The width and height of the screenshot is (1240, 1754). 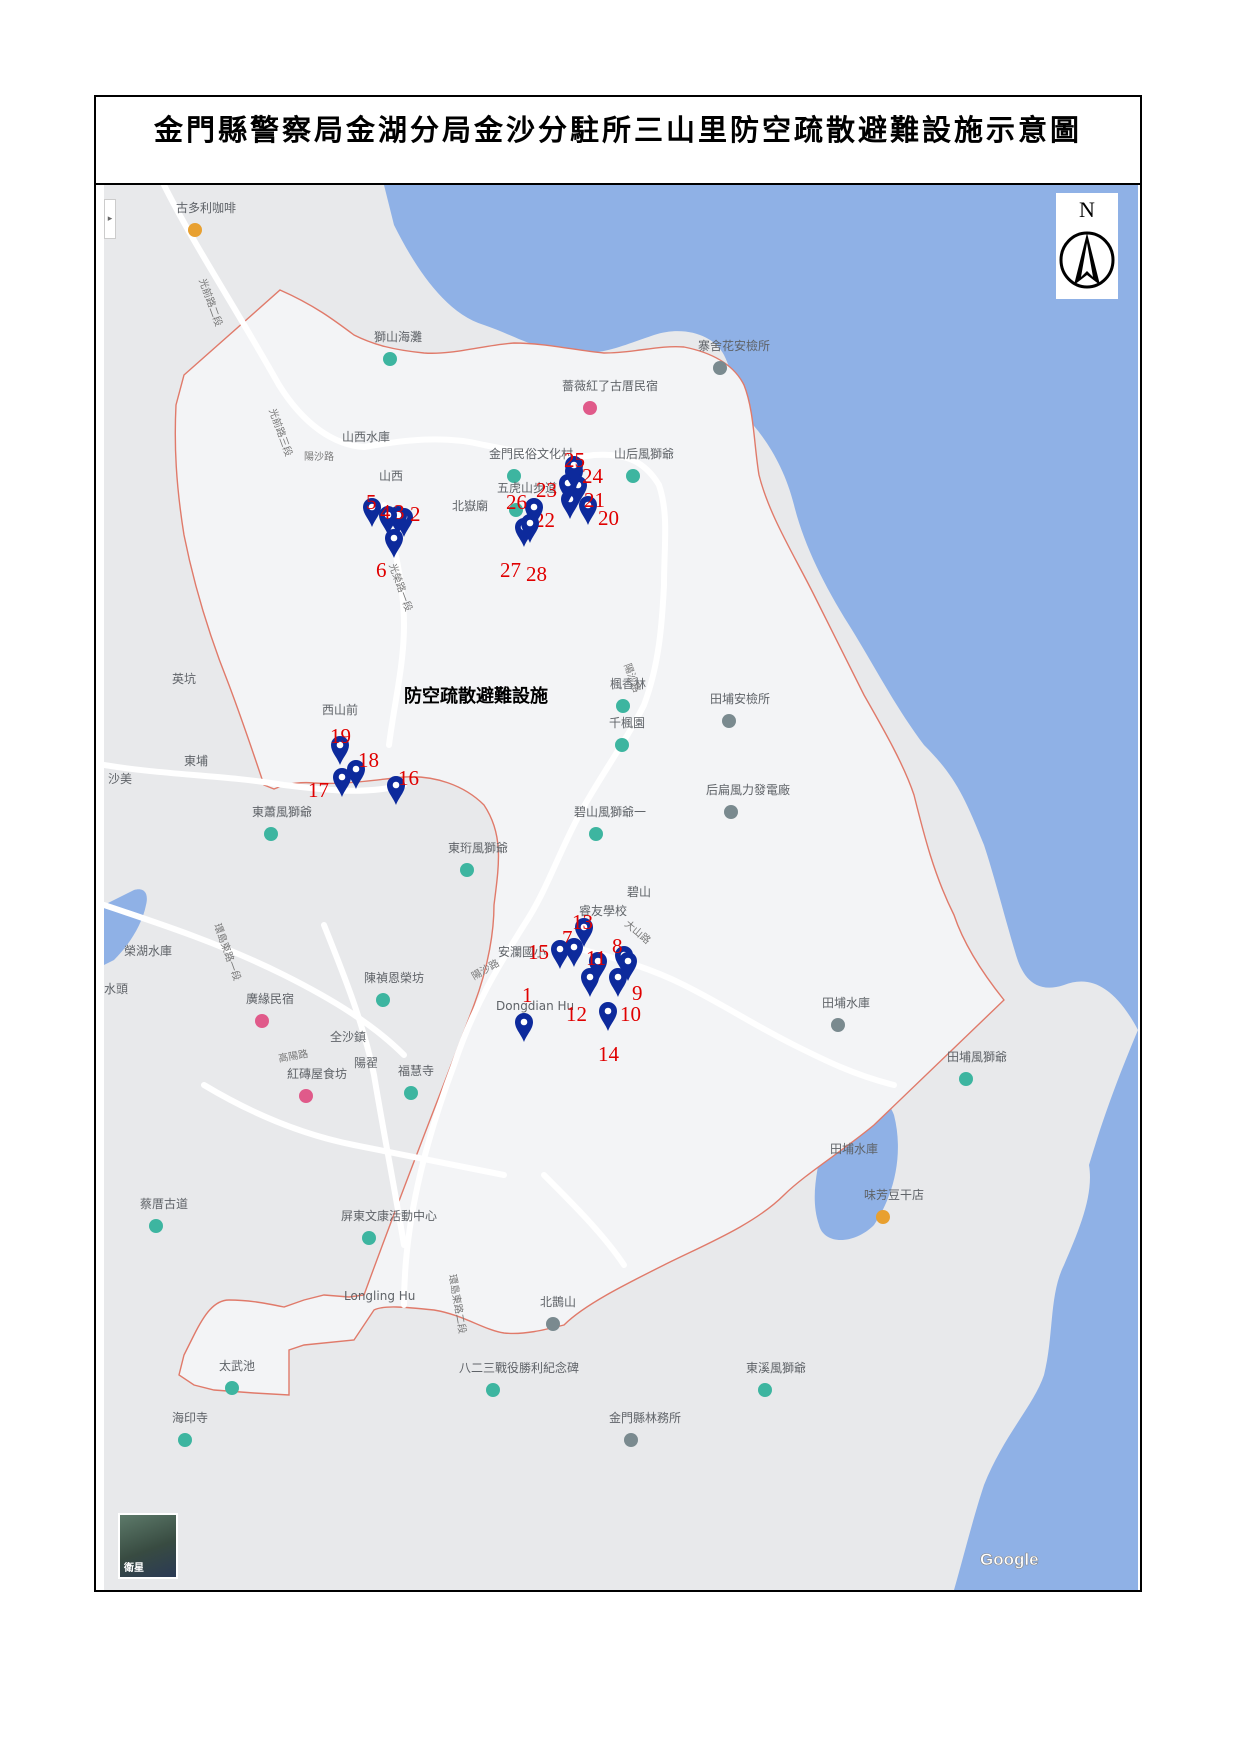 What do you see at coordinates (645, 1417) in the screenshot?
I see `place-label-p44: 金門縣林務所` at bounding box center [645, 1417].